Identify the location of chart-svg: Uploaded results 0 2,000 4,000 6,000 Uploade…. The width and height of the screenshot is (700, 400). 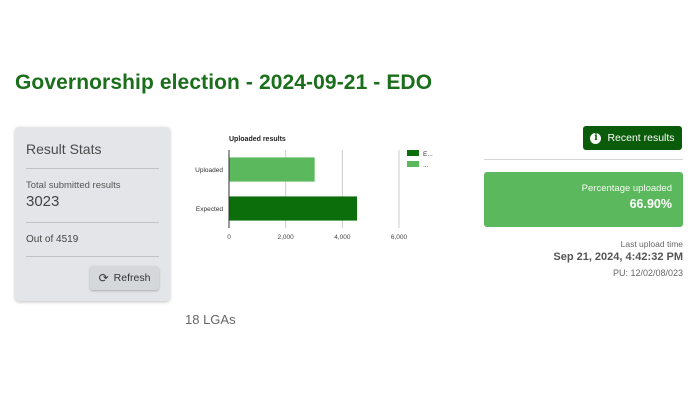
(314, 188).